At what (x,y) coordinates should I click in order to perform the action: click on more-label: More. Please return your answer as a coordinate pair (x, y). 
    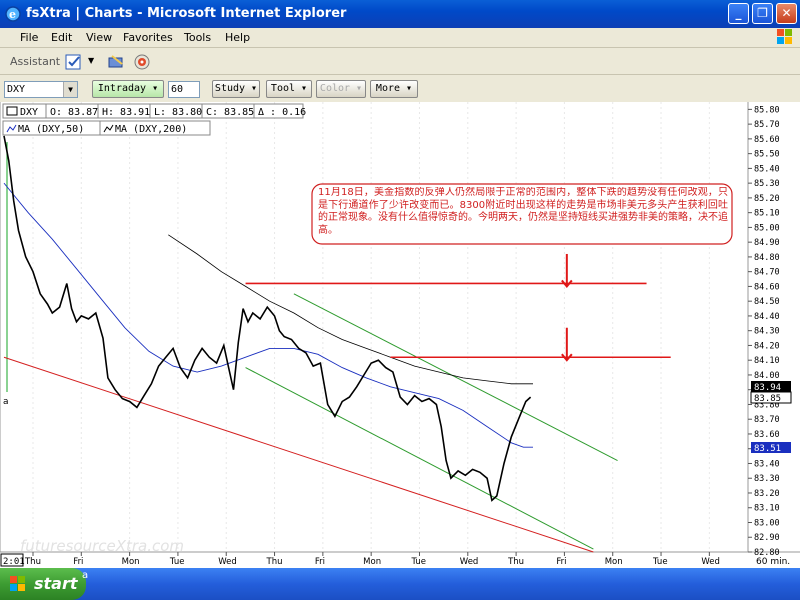
    Looking at the image, I should click on (388, 88).